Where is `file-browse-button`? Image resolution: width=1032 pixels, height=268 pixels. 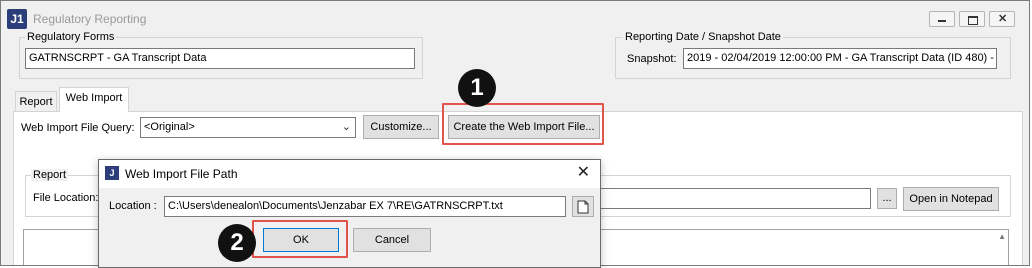
file-browse-button is located at coordinates (583, 206).